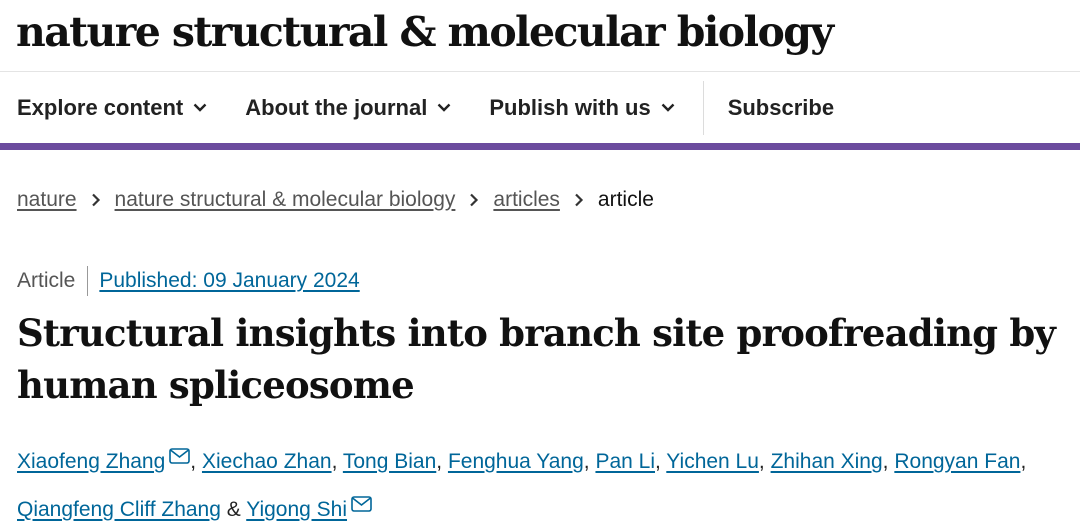 This screenshot has height=532, width=1080. Describe the element at coordinates (712, 461) in the screenshot. I see `author-link: Yichen Lu` at that location.